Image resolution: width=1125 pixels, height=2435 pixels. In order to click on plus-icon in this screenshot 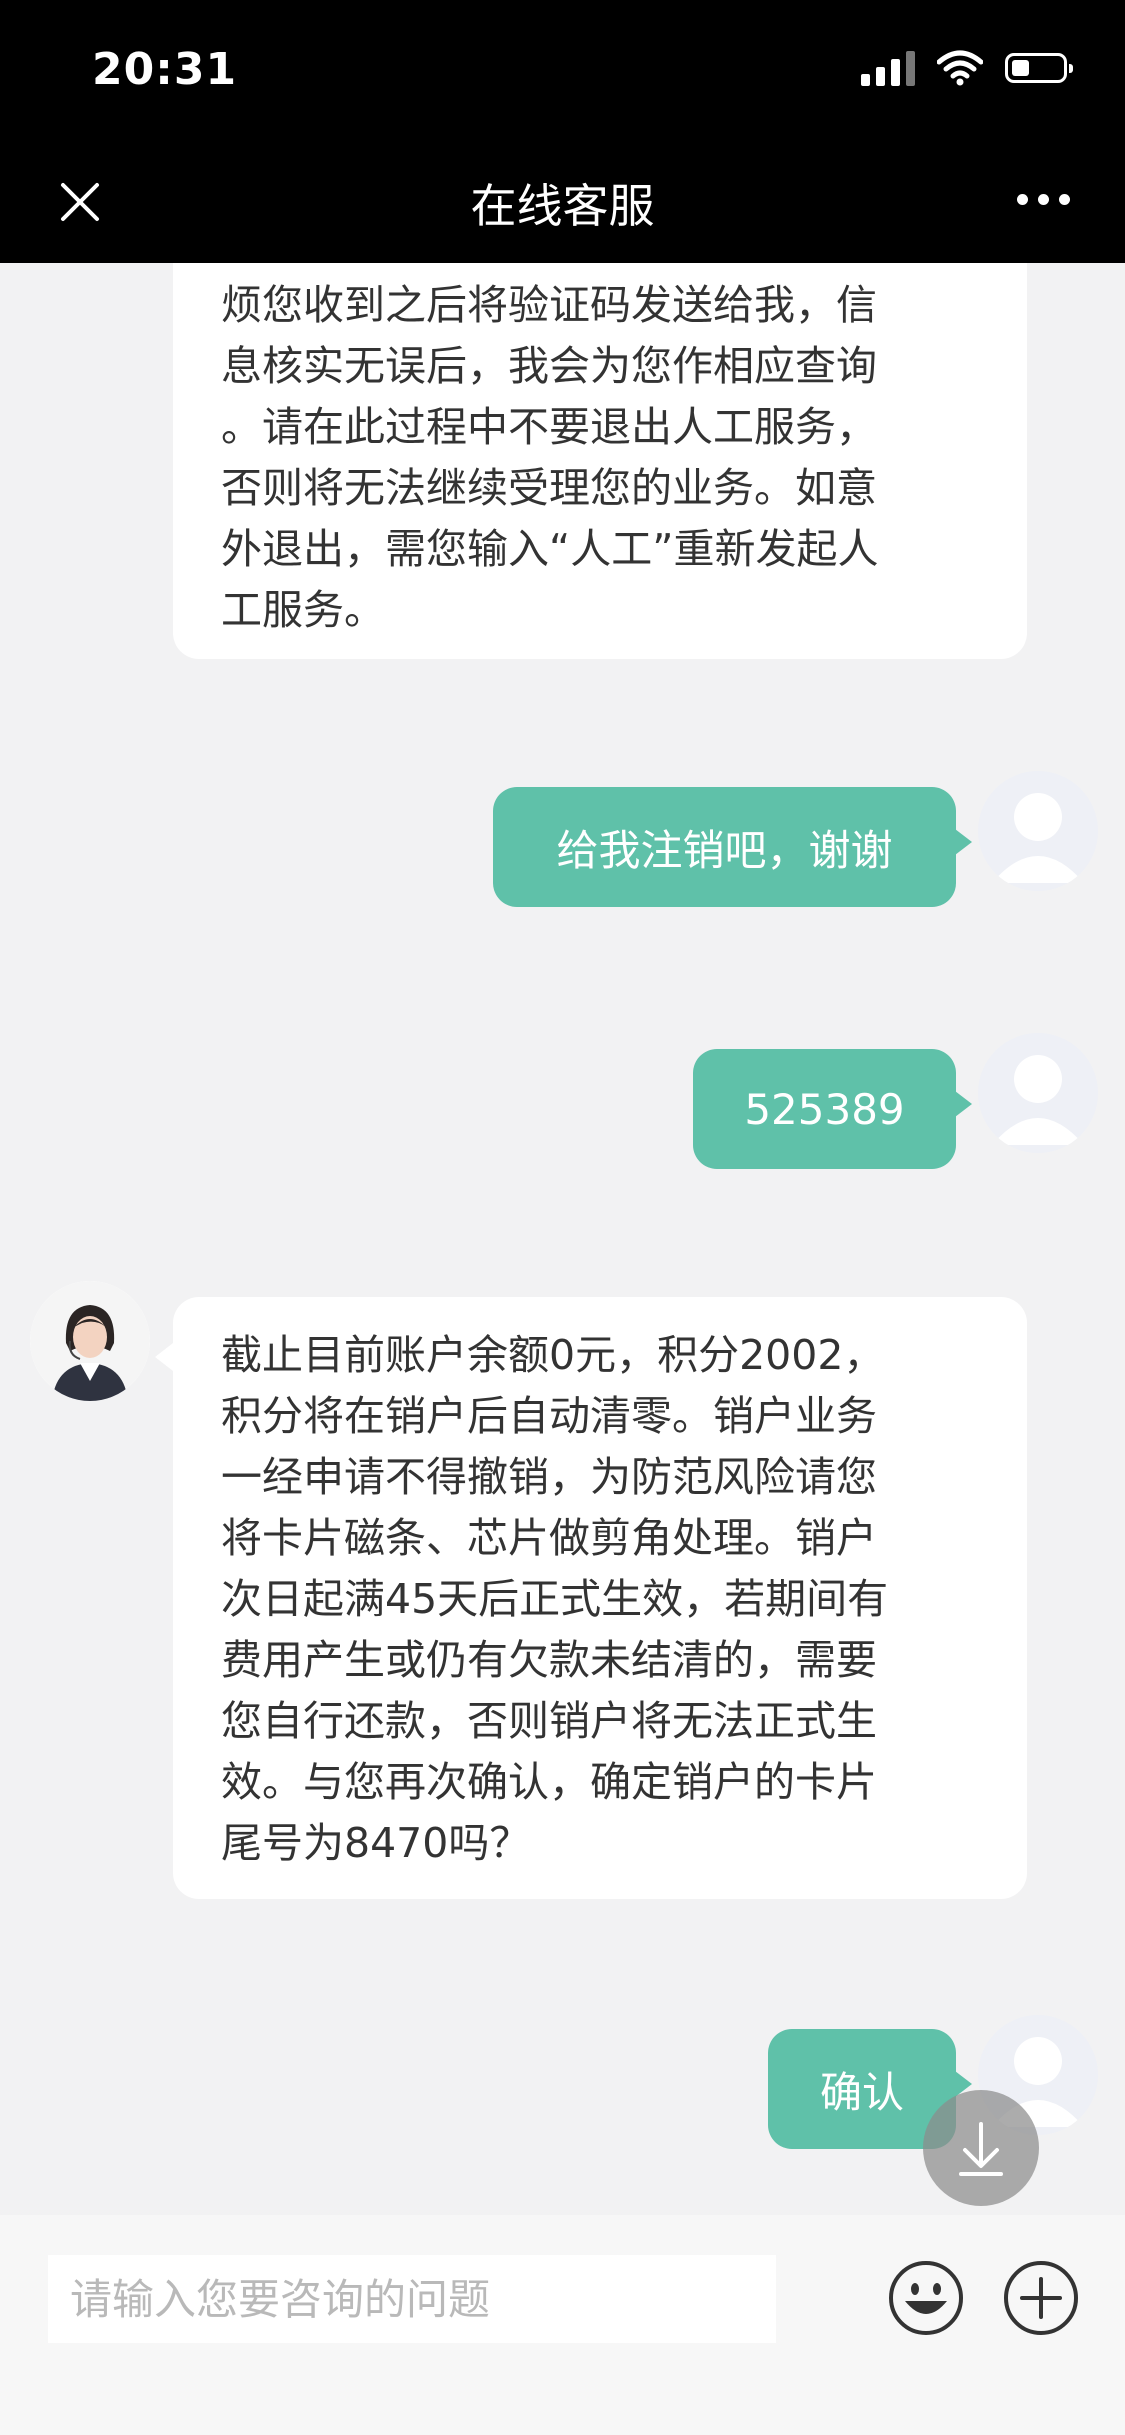, I will do `click(1041, 2298)`.